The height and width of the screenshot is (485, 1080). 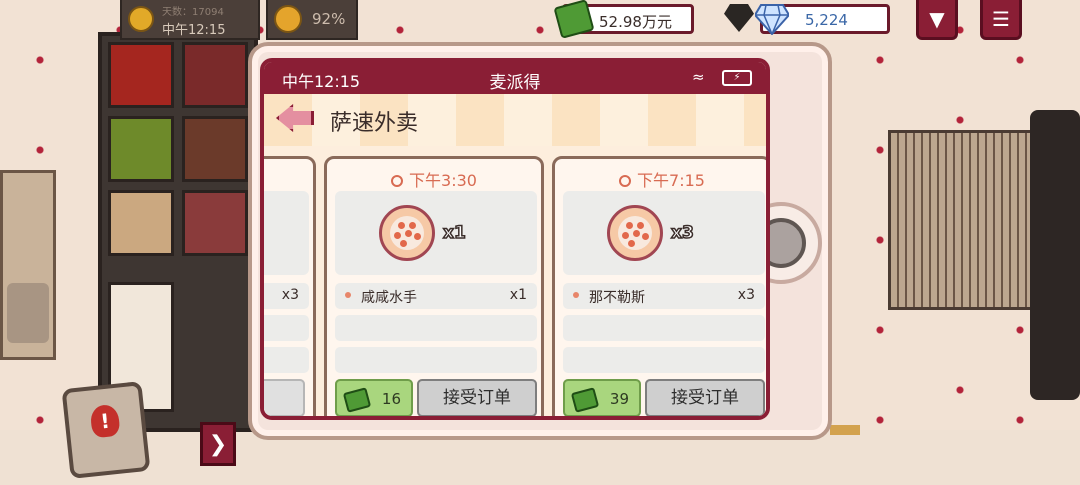 I want to click on order-item-qty: x1, so click(x=518, y=295).